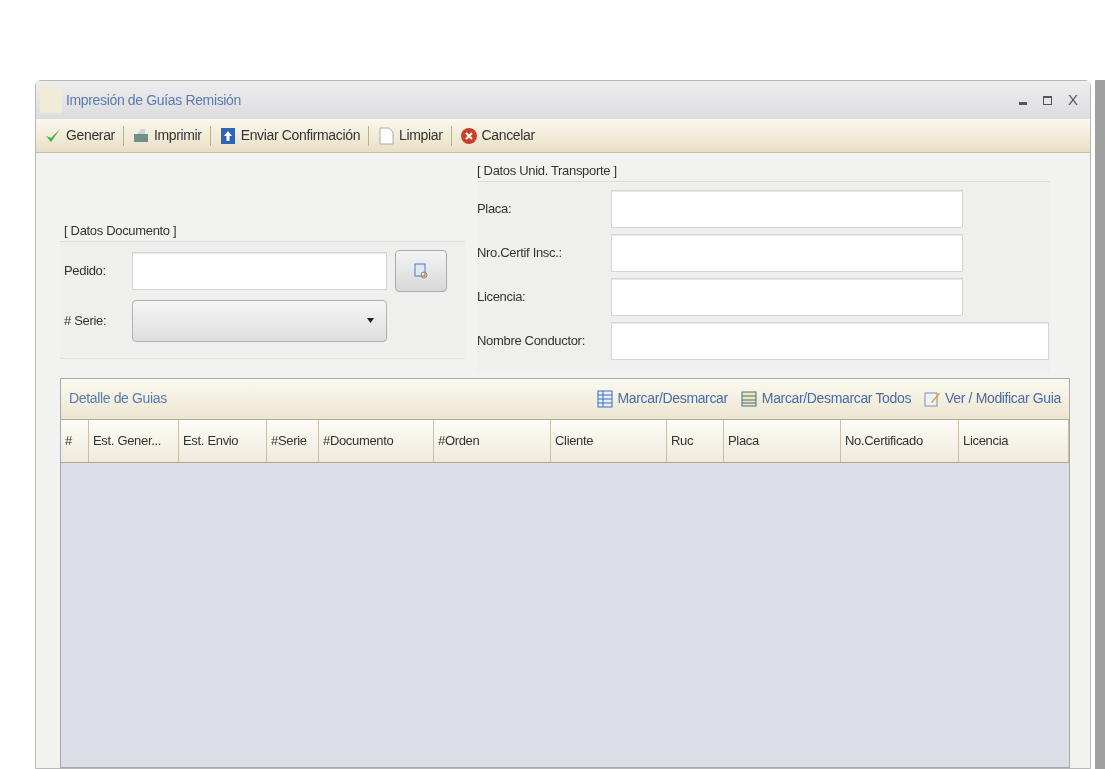 The width and height of the screenshot is (1105, 769). What do you see at coordinates (502, 296) in the screenshot?
I see `field-label: Licencia:` at bounding box center [502, 296].